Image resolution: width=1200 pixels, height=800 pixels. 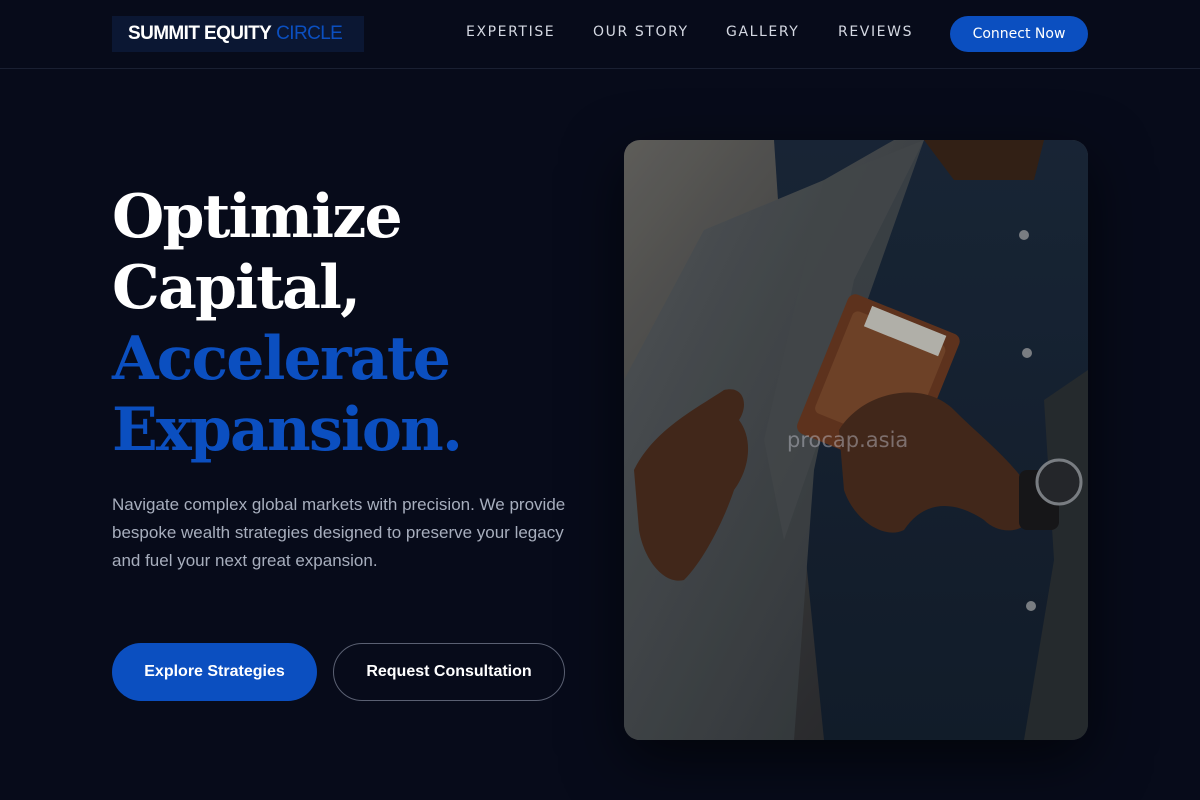 What do you see at coordinates (510, 32) in the screenshot?
I see `nav-link-expertise: EXPERTISE` at bounding box center [510, 32].